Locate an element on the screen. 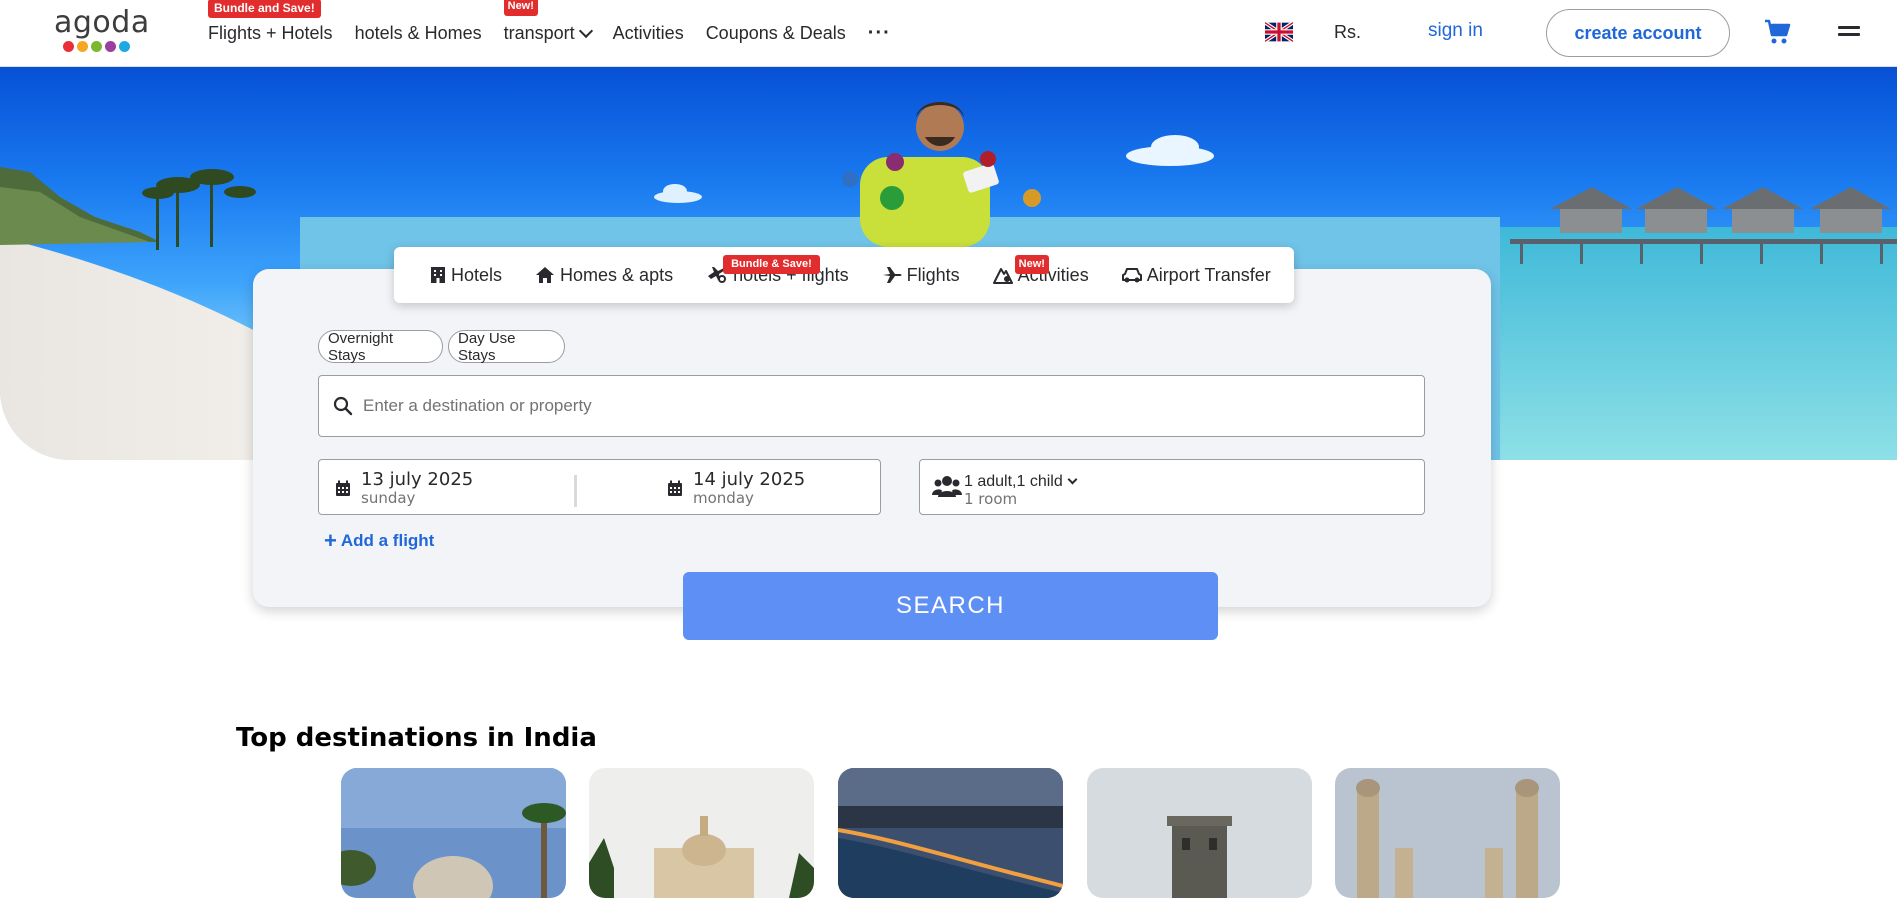 This screenshot has height=898, width=1897. hamburger-menu-icon is located at coordinates (1849, 33).